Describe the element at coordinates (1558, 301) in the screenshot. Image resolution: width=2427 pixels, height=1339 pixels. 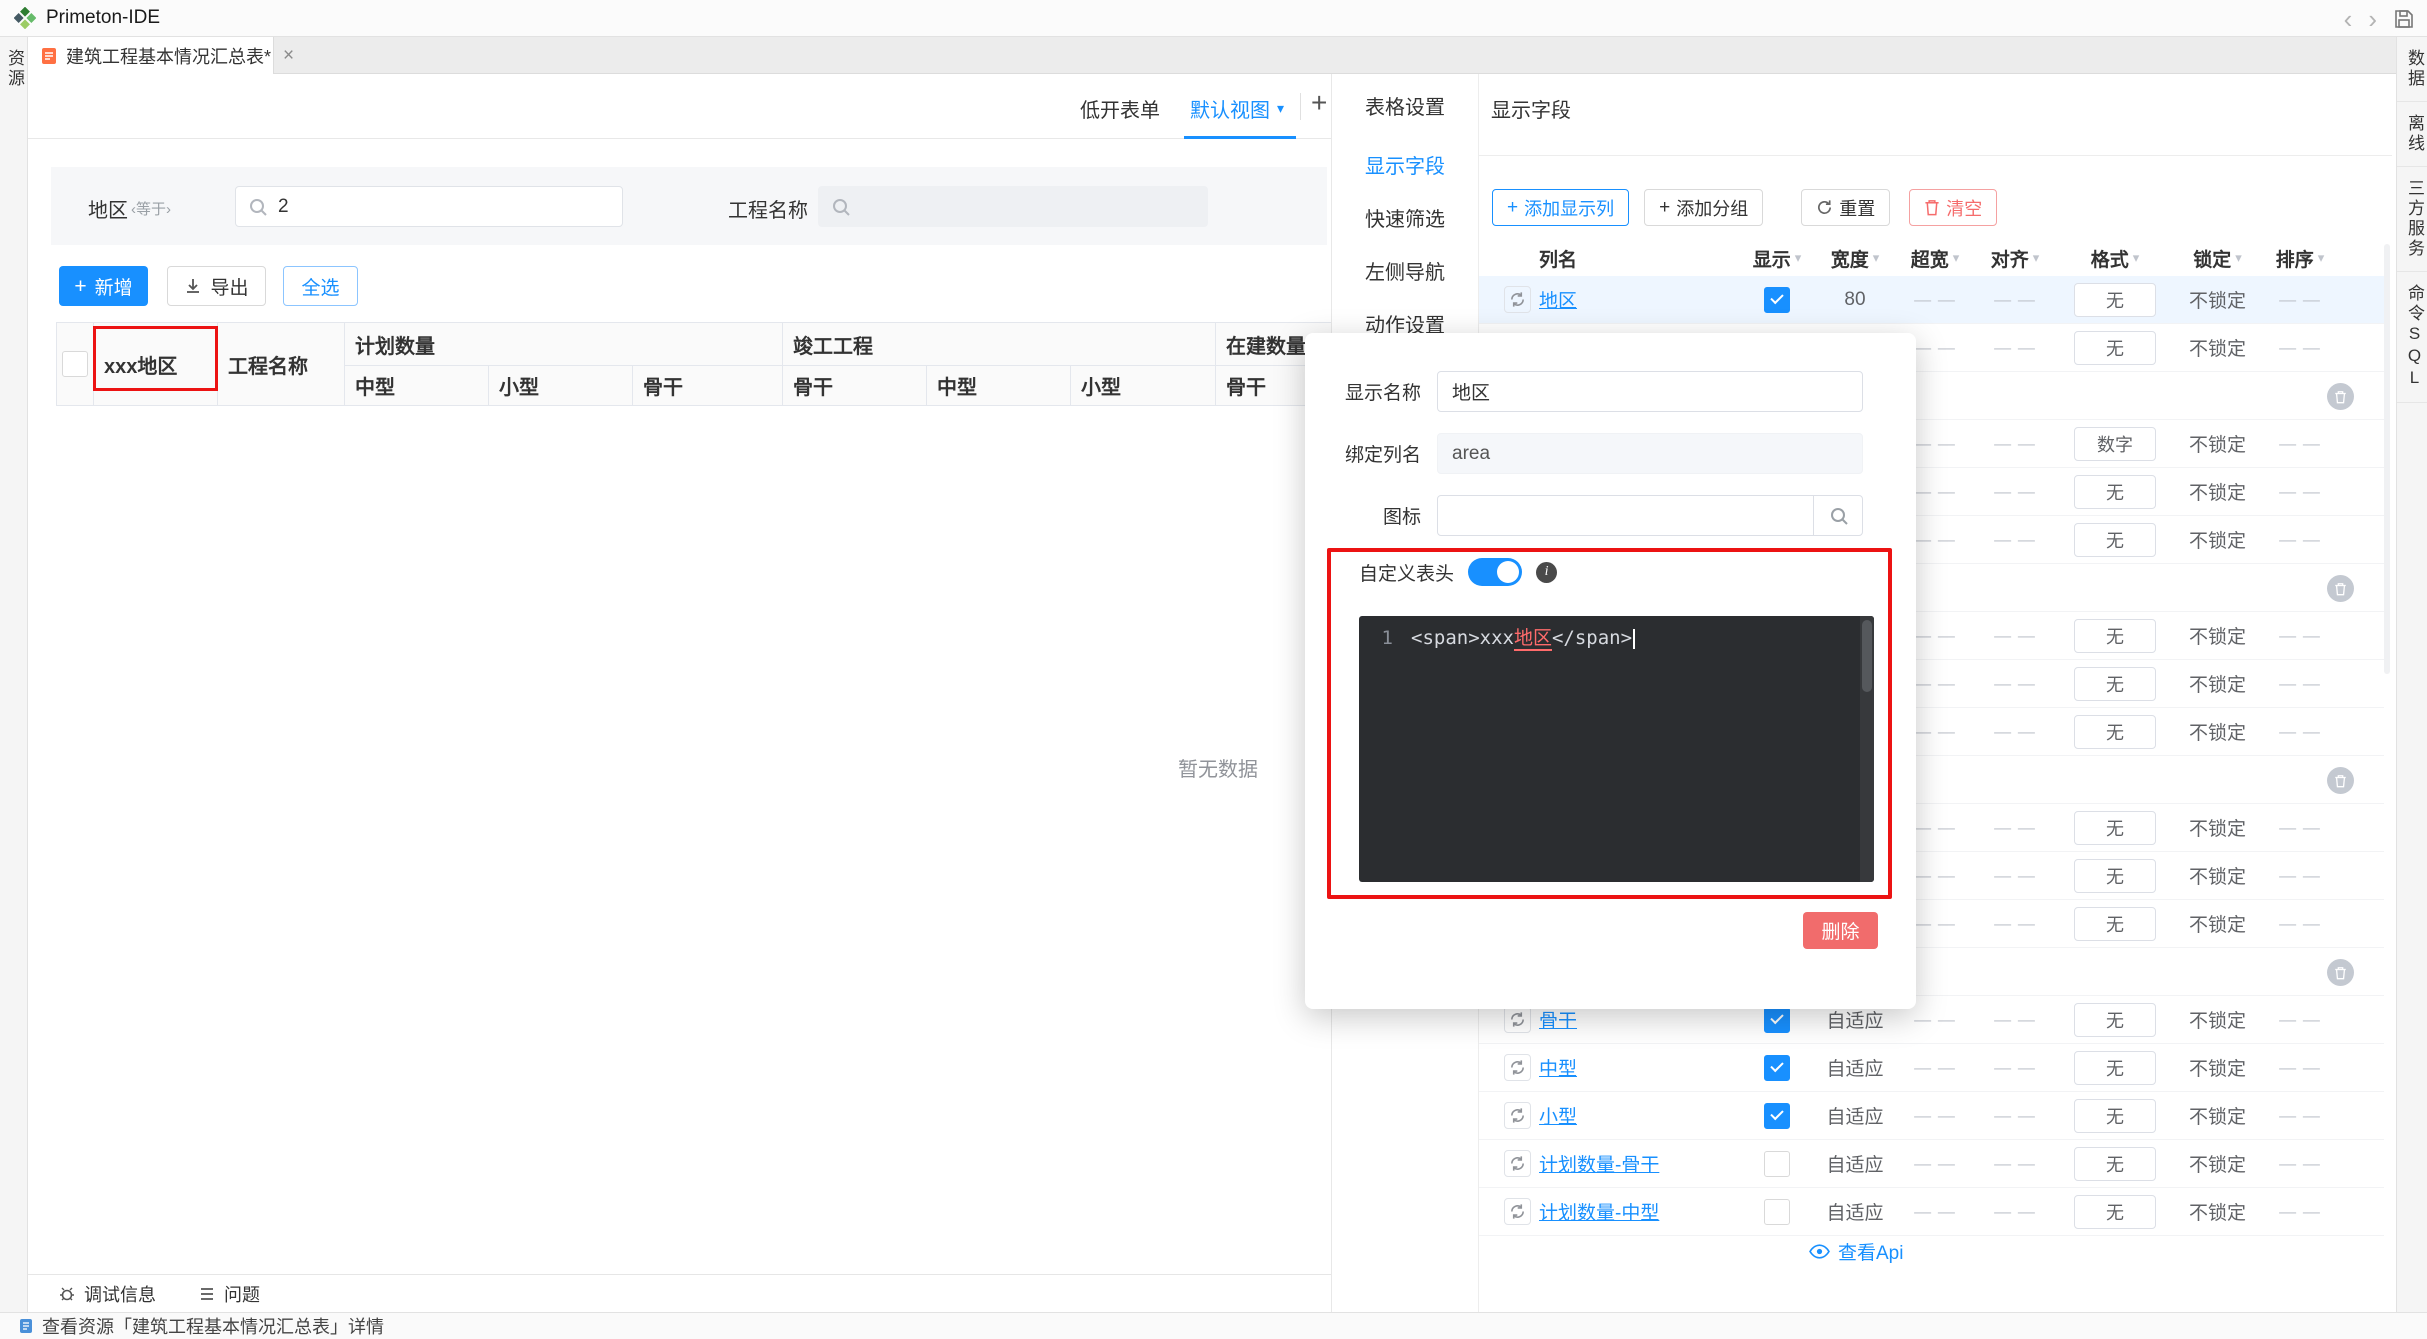
I see `column-name-link: 地区` at that location.